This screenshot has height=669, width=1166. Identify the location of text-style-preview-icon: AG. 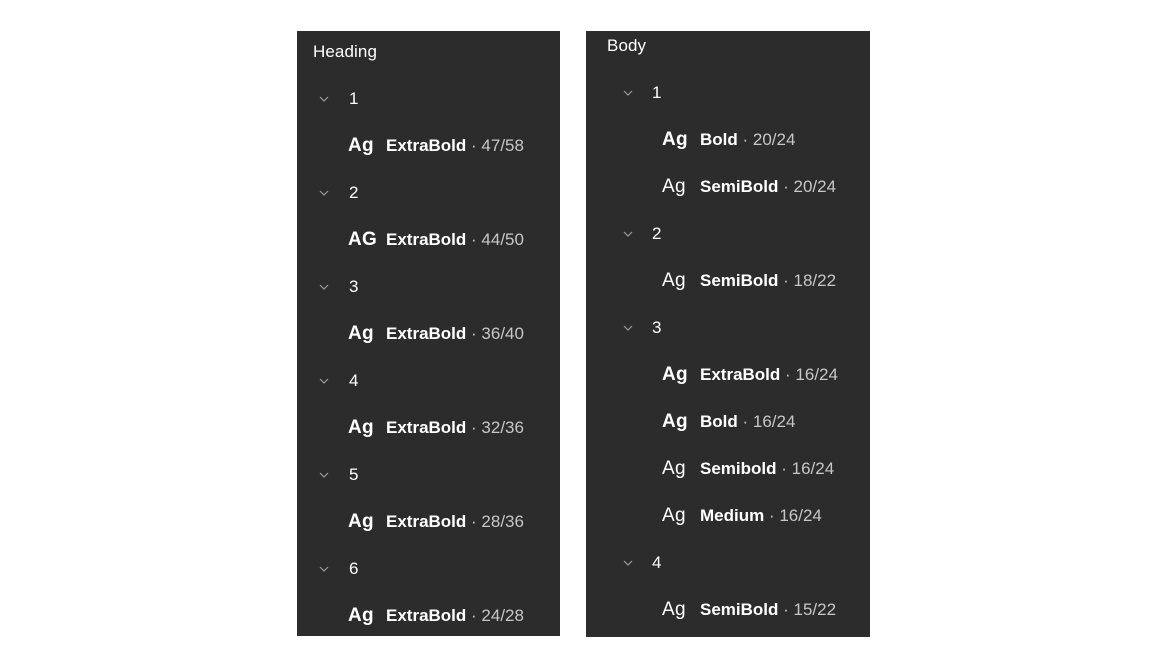
(363, 239).